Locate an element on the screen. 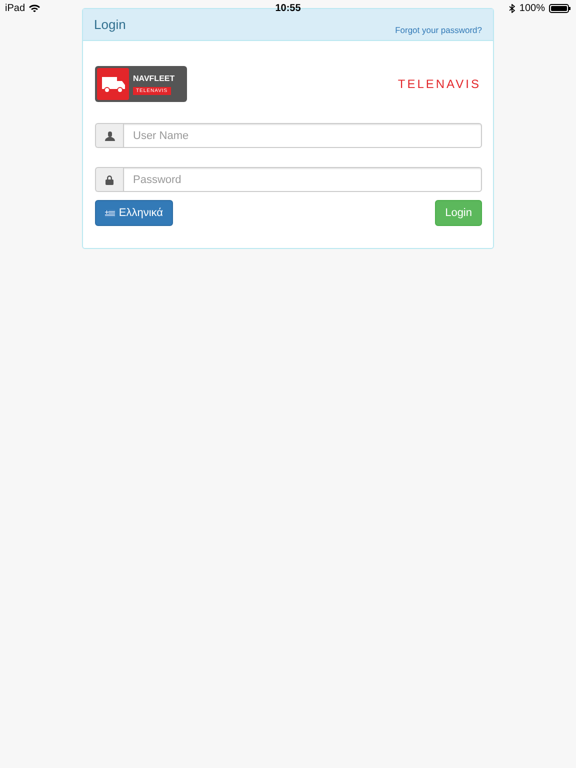 The image size is (576, 768). user-icon is located at coordinates (109, 135).